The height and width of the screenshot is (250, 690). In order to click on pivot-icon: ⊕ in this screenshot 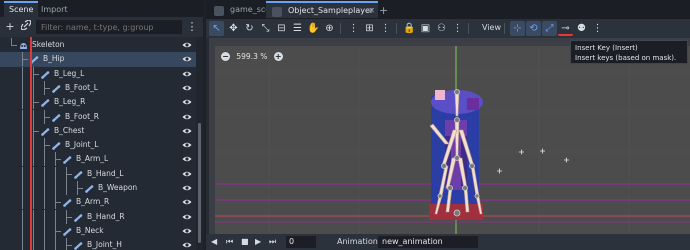, I will do `click(329, 28)`.